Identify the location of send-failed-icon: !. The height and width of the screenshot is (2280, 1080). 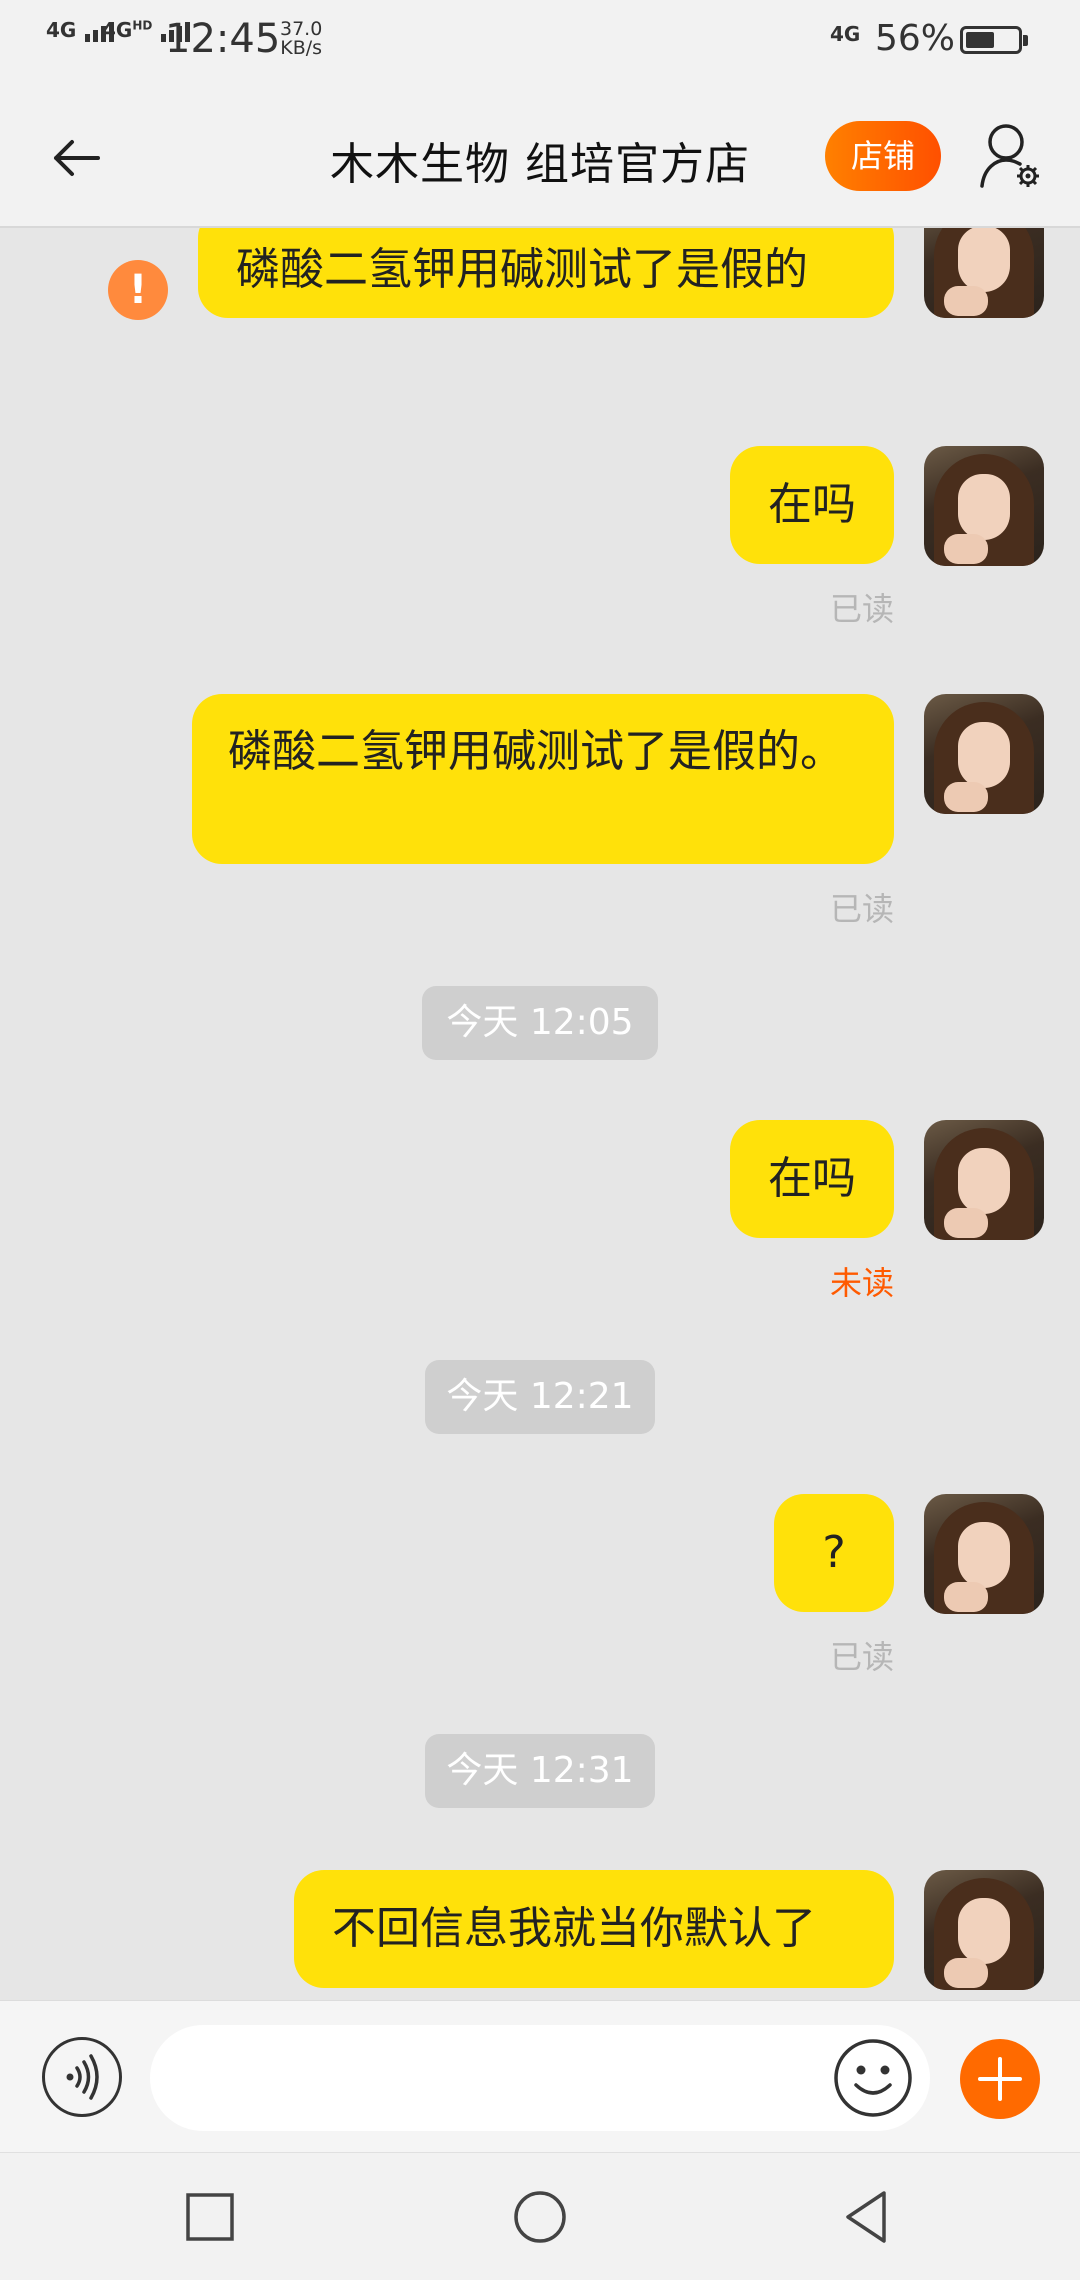
(138, 290).